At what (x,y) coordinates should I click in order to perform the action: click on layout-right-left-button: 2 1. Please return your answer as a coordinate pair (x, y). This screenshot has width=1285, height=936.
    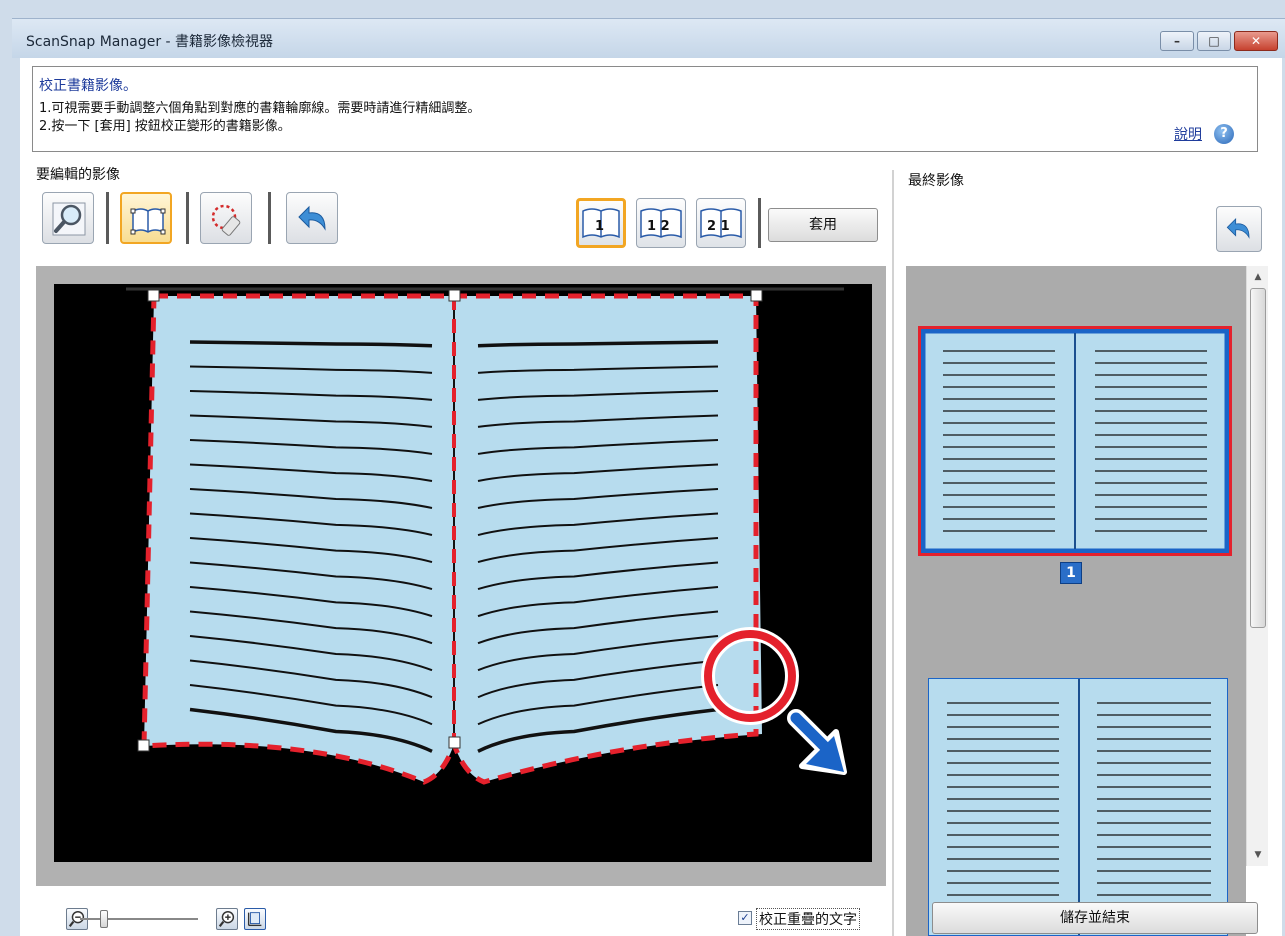
    Looking at the image, I should click on (721, 223).